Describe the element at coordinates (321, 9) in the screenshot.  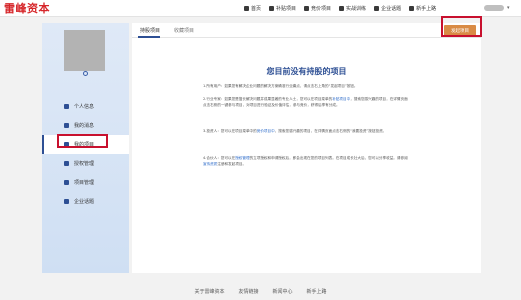
I see `nav-label: 竞价项目` at that location.